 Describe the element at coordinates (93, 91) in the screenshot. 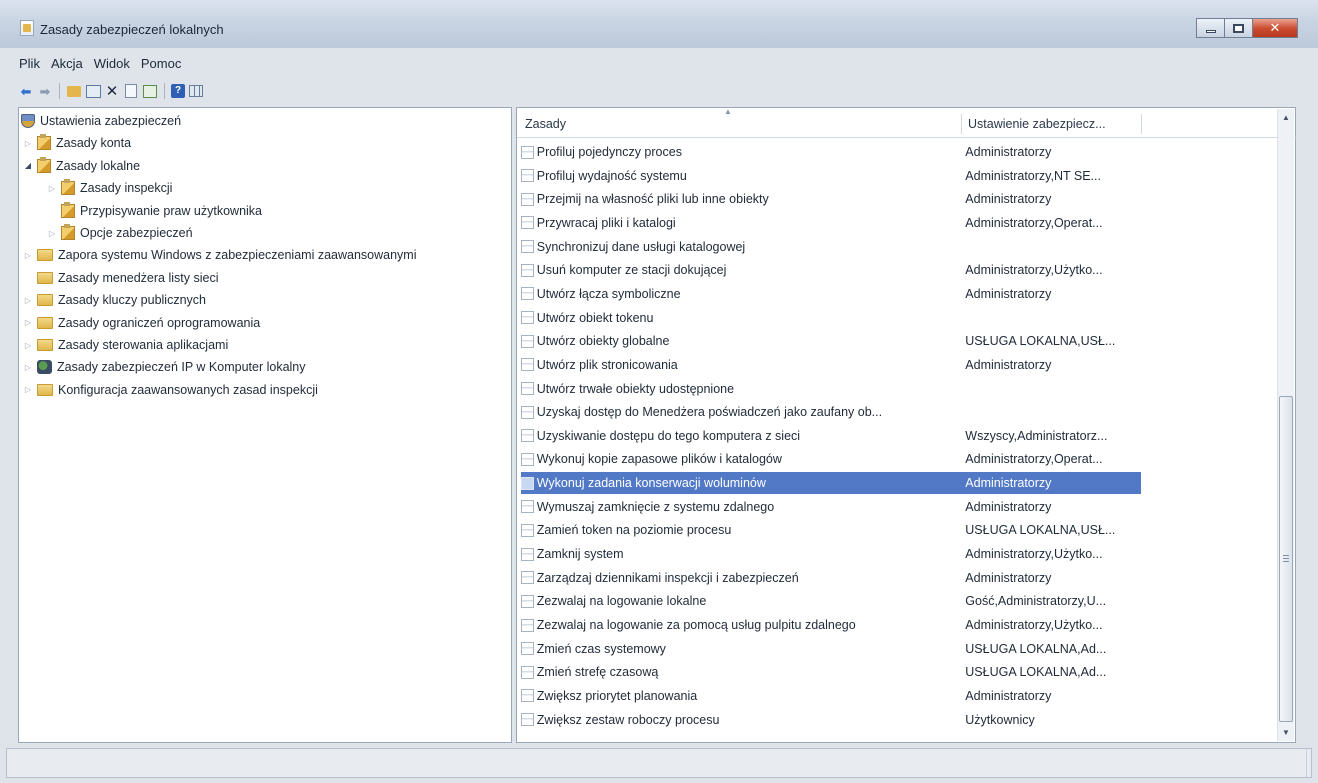

I see `show-hide-tree-icon` at that location.